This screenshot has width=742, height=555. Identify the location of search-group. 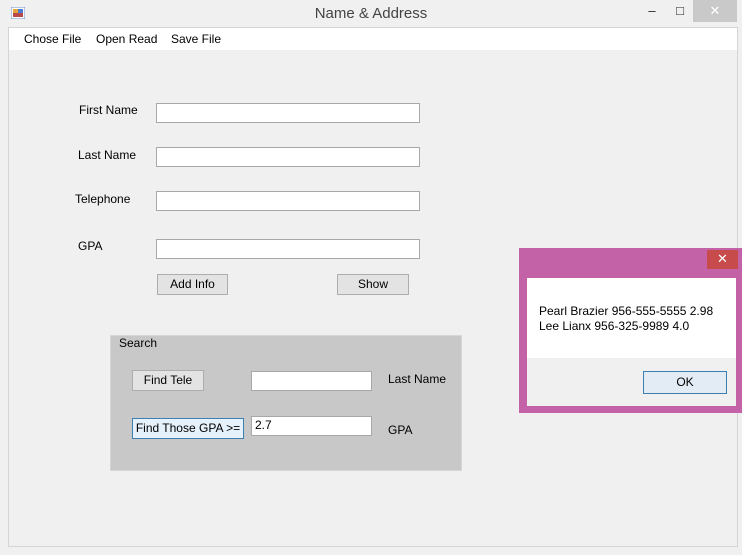
(286, 403).